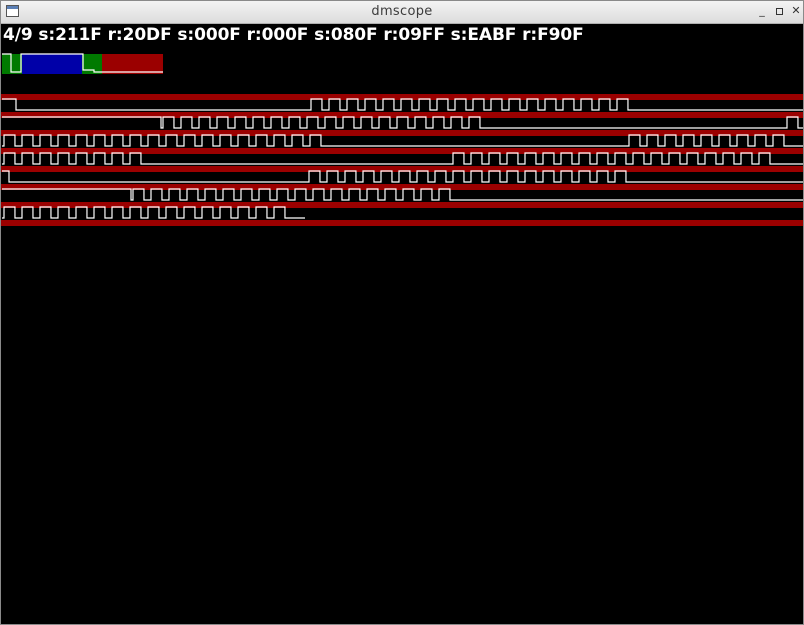 The image size is (804, 625). What do you see at coordinates (132, 64) in the screenshot?
I see `status-segment-red` at bounding box center [132, 64].